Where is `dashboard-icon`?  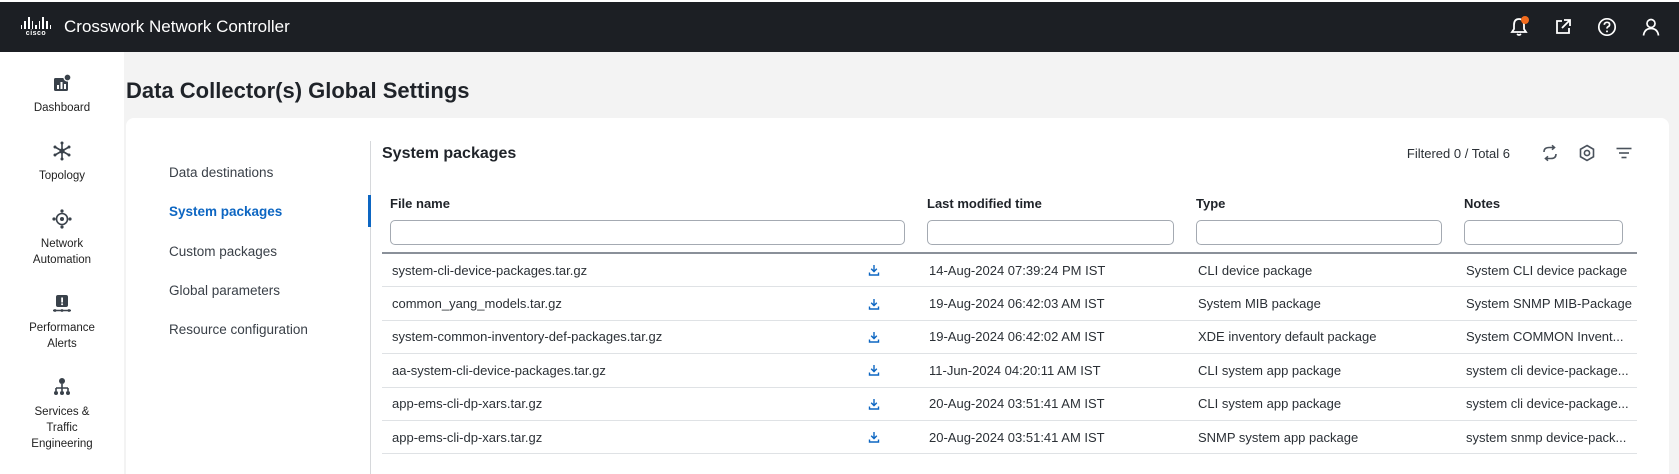
dashboard-icon is located at coordinates (62, 83).